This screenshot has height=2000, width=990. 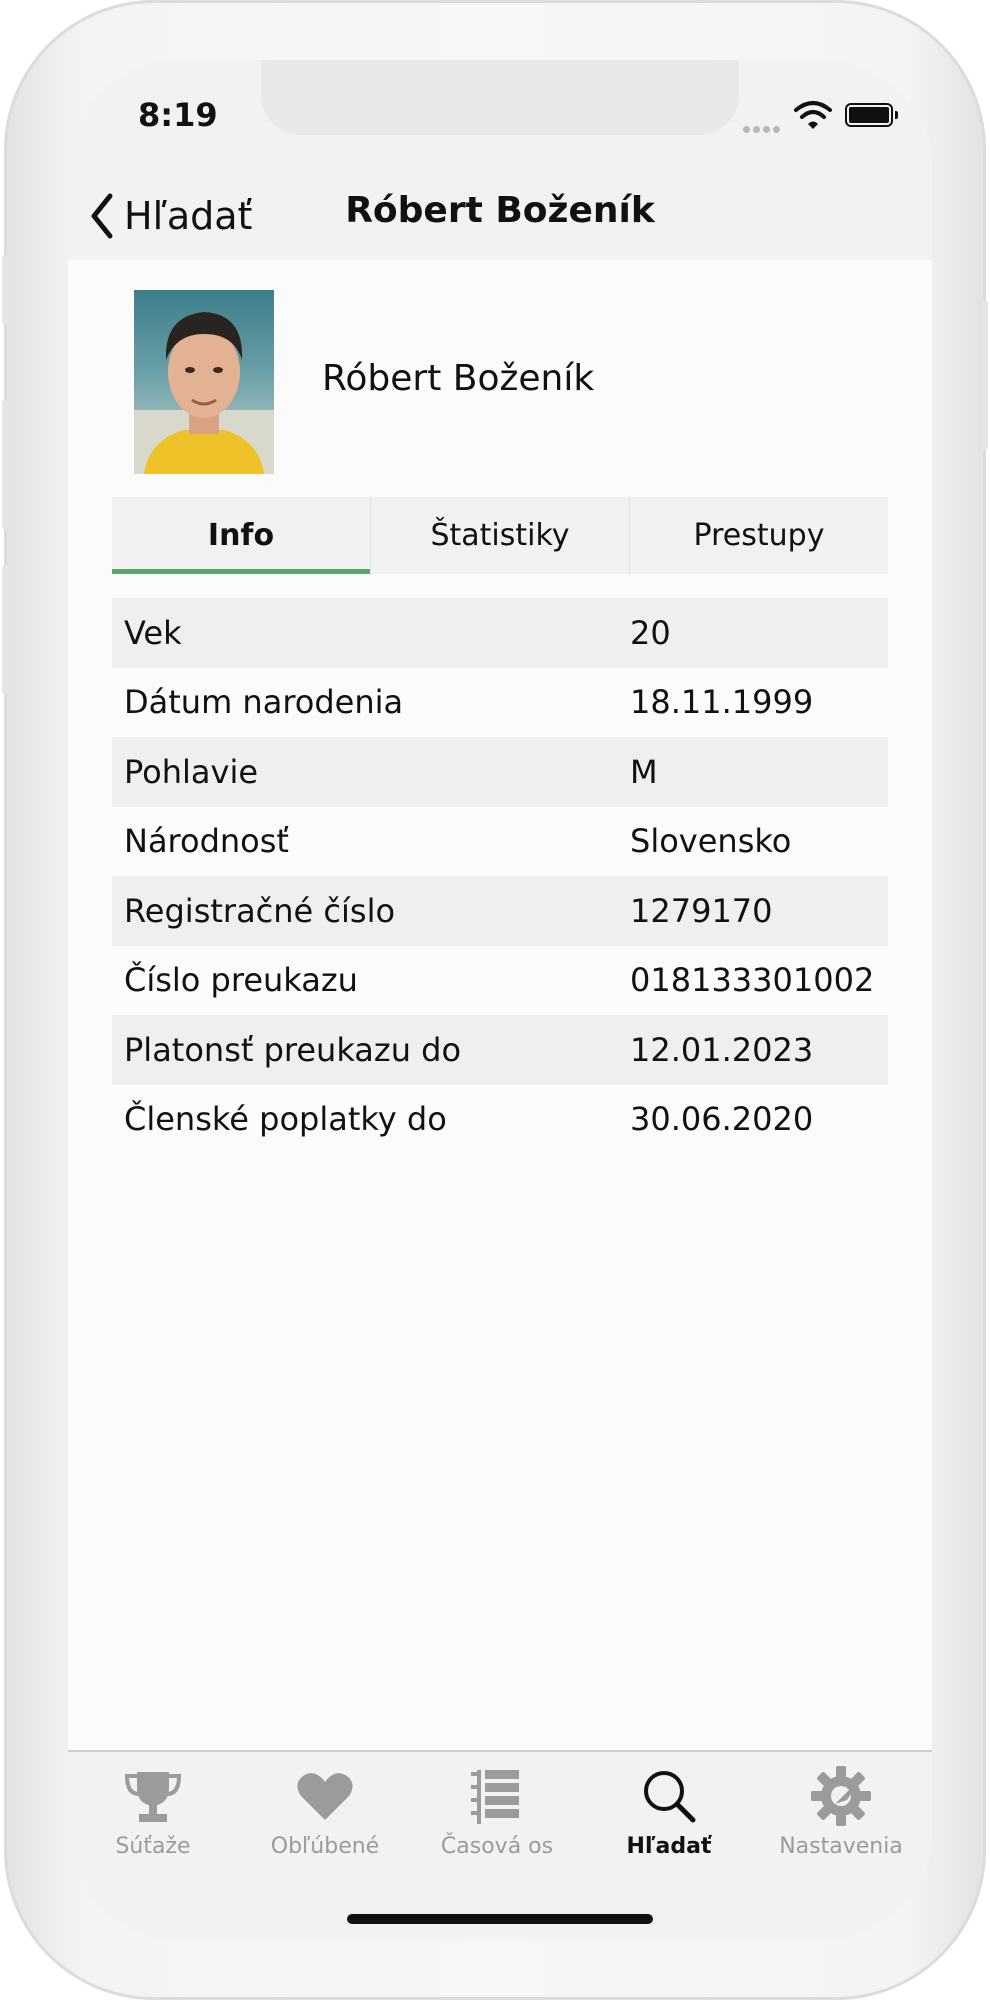 What do you see at coordinates (500, 1919) in the screenshot?
I see `home-indicator` at bounding box center [500, 1919].